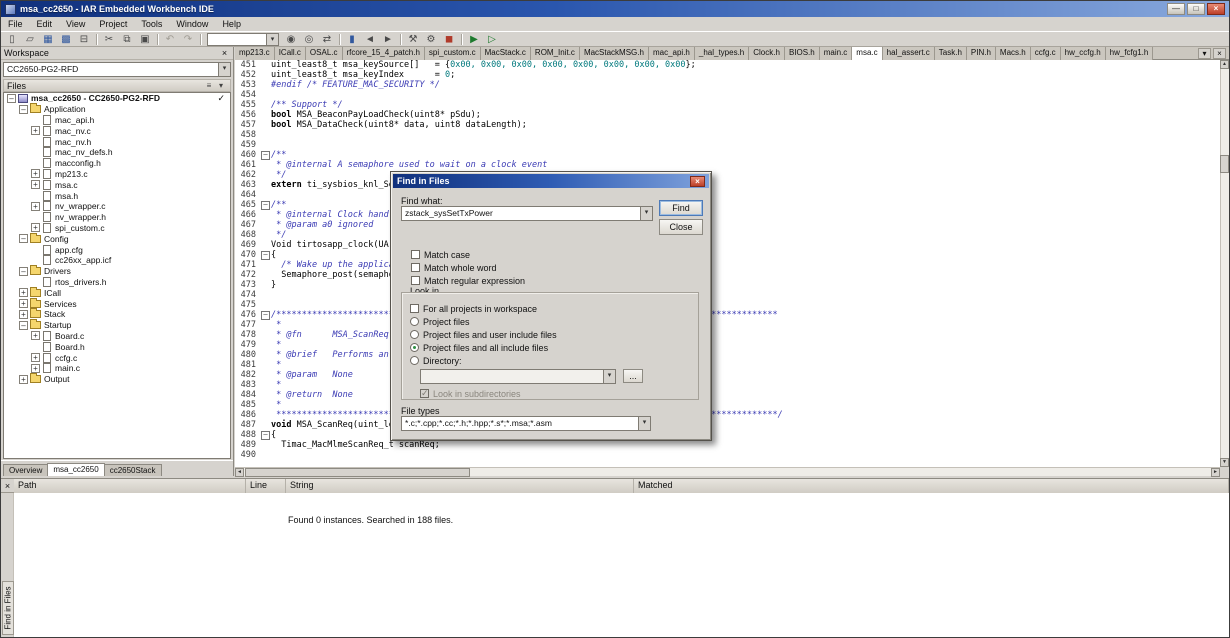 This screenshot has height=638, width=1230. I want to click on tree-item-msa-c: + msa.c, so click(117, 184).